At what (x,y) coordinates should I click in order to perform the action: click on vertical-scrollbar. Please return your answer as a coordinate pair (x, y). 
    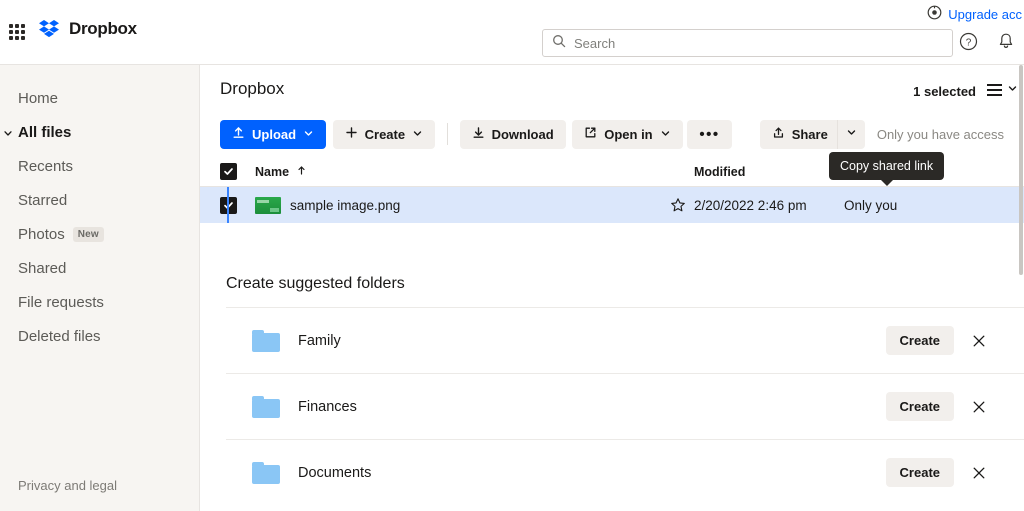
    Looking at the image, I should click on (1021, 288).